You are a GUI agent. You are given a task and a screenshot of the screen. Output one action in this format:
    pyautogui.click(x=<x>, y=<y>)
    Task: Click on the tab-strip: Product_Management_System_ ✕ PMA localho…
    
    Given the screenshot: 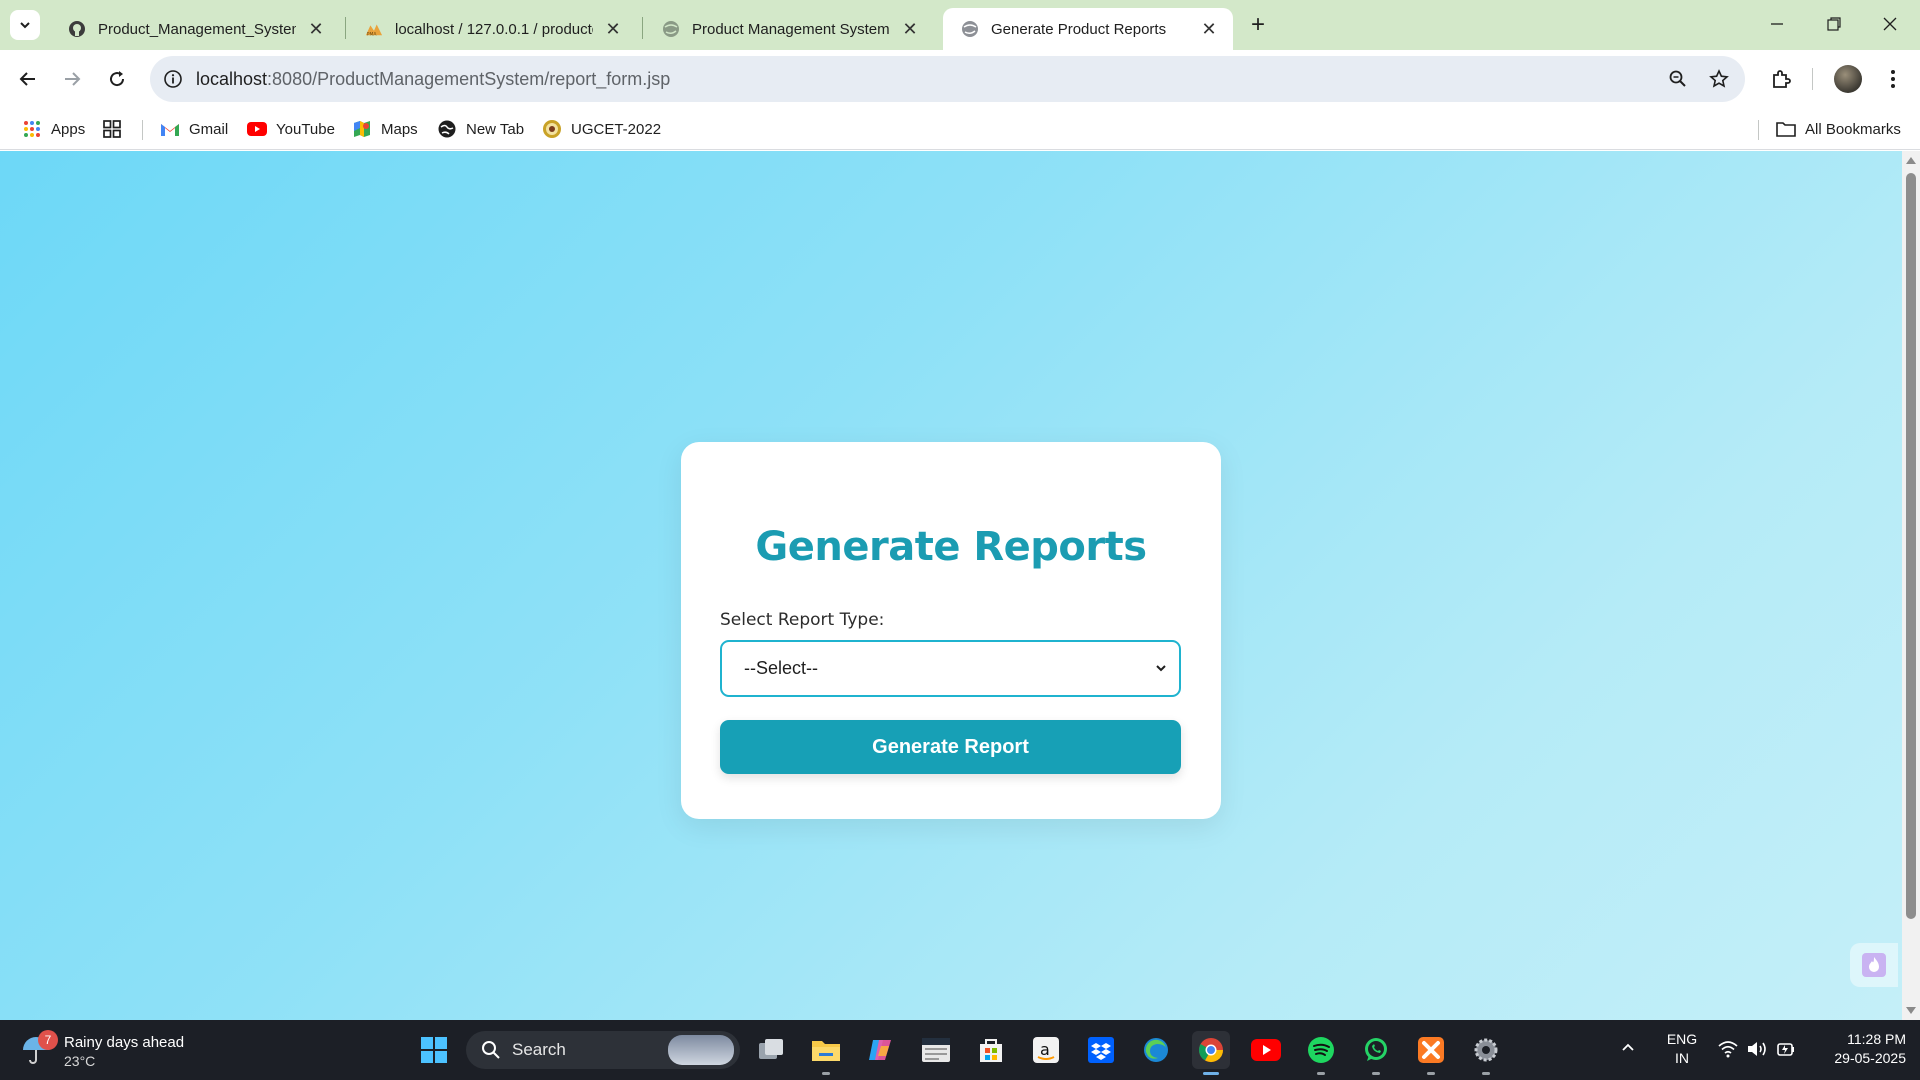 What is the action you would take?
    pyautogui.click(x=960, y=25)
    